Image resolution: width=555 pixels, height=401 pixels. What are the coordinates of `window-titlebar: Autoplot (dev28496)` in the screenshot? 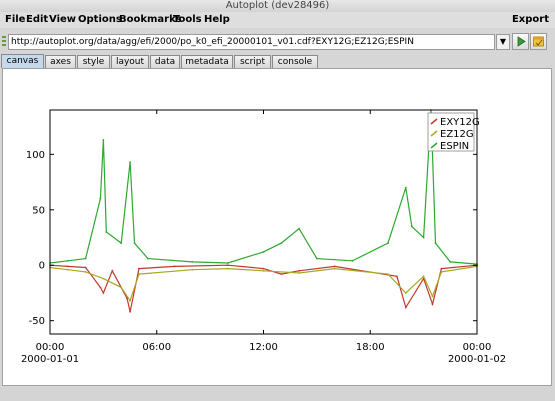 It's located at (277, 6).